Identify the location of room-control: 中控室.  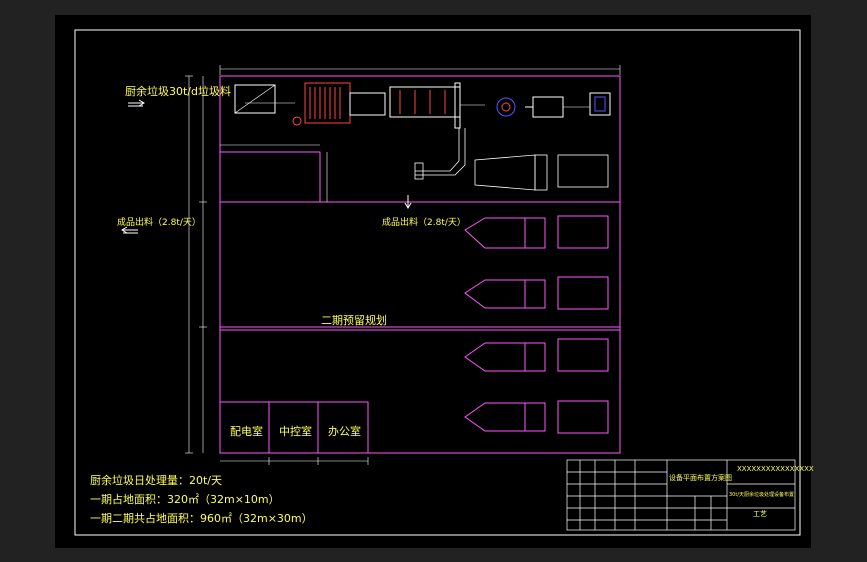
(295, 431).